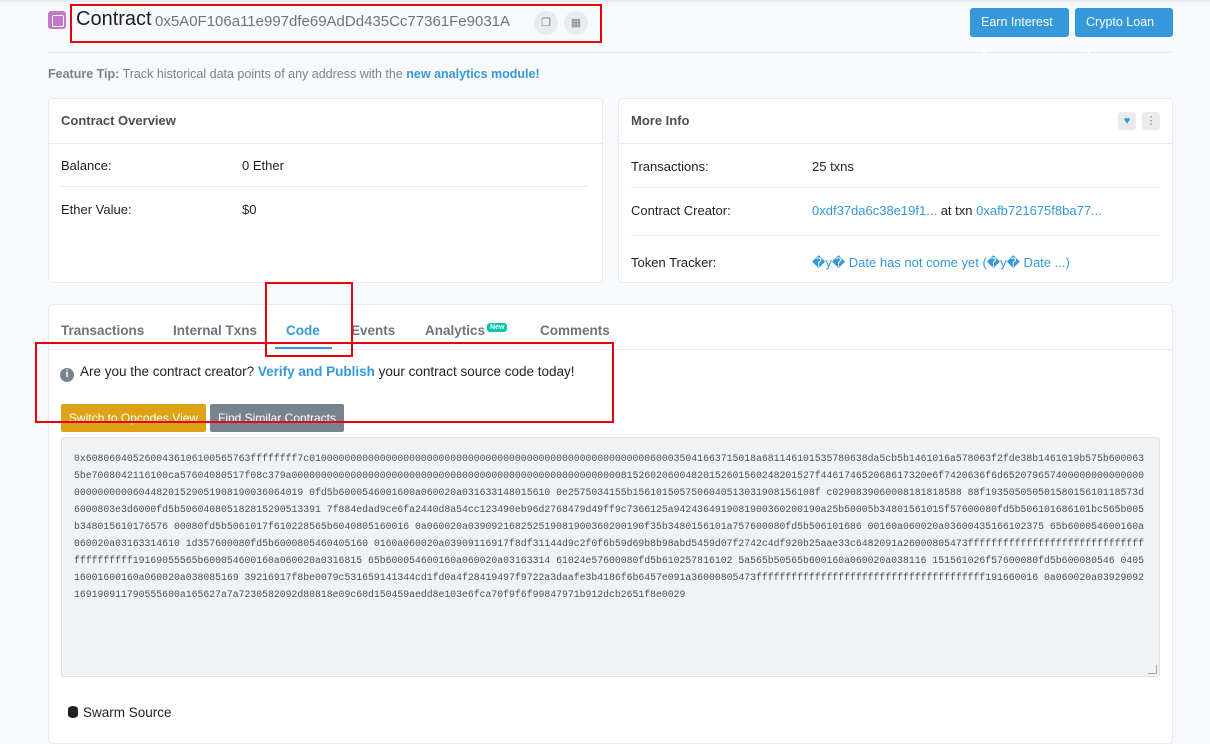 The height and width of the screenshot is (744, 1210). What do you see at coordinates (833, 166) in the screenshot?
I see `transactions-value: 25 txns` at bounding box center [833, 166].